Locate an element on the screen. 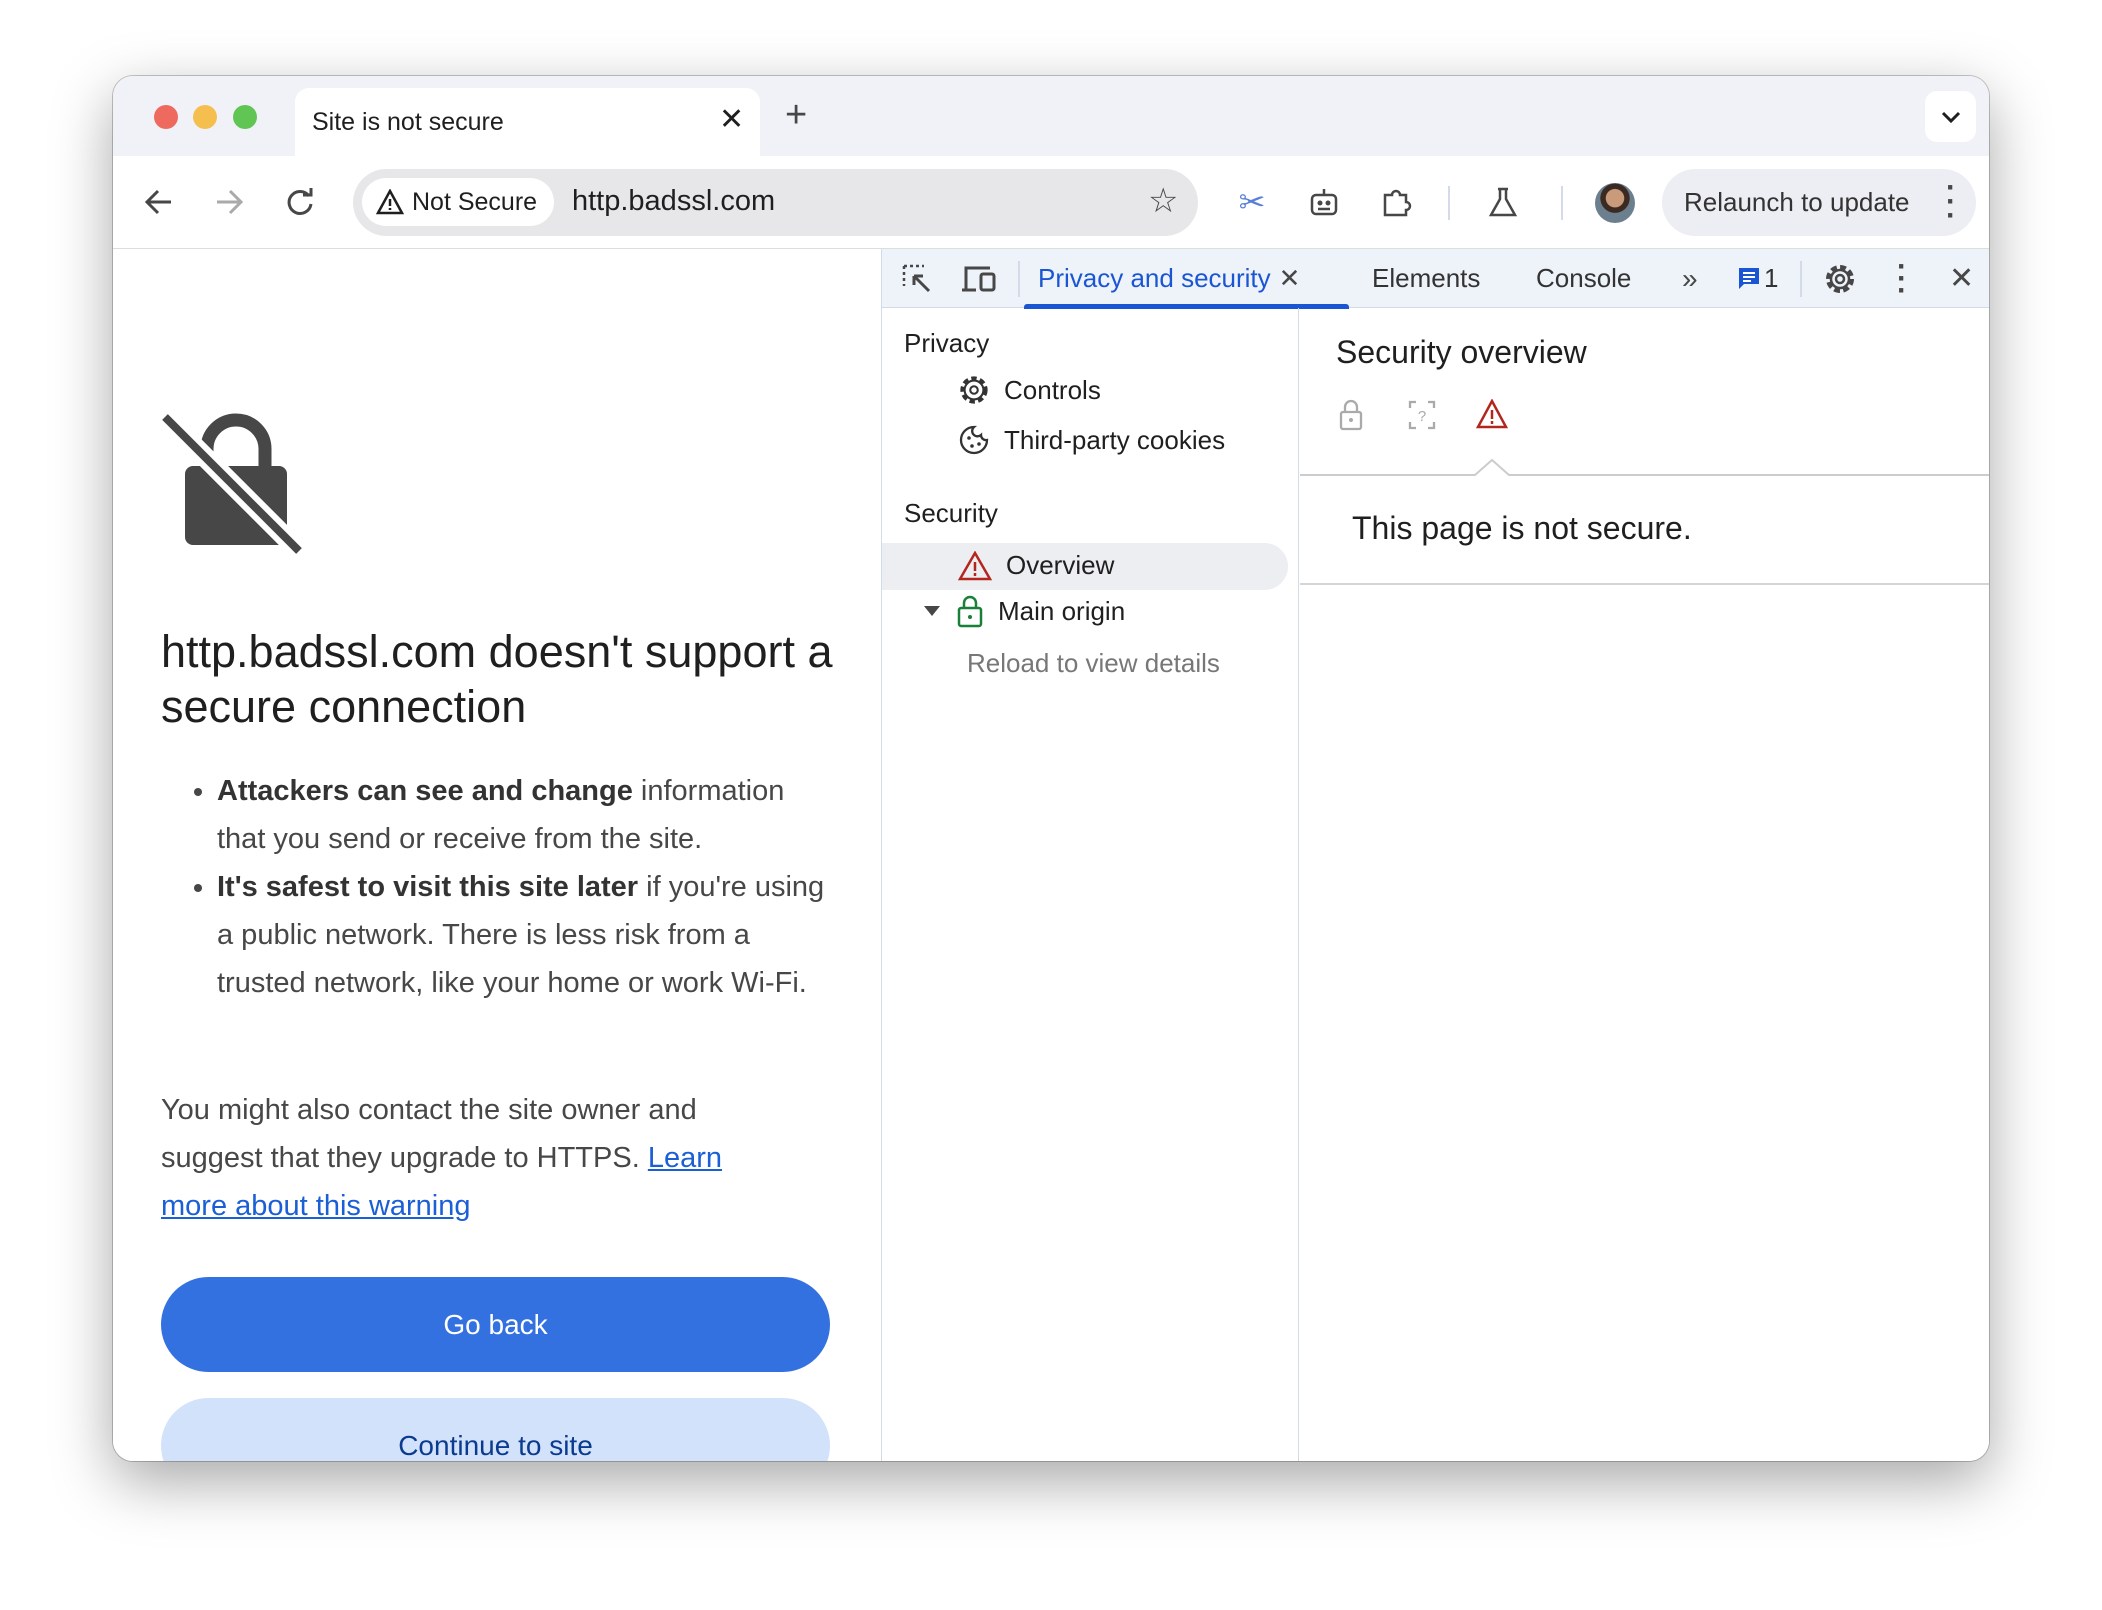 This screenshot has width=2102, height=1610. tab-elements: Elements is located at coordinates (1426, 278).